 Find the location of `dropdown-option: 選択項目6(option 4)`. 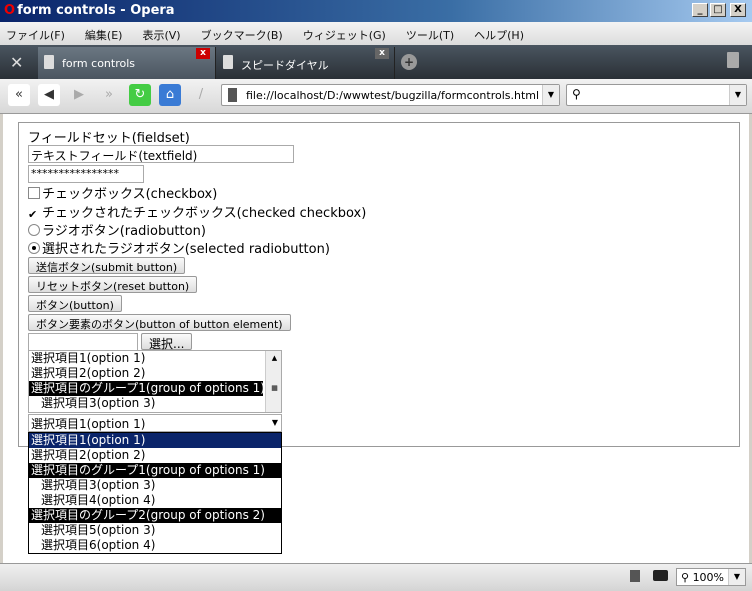

dropdown-option: 選択項目6(option 4) is located at coordinates (155, 545).